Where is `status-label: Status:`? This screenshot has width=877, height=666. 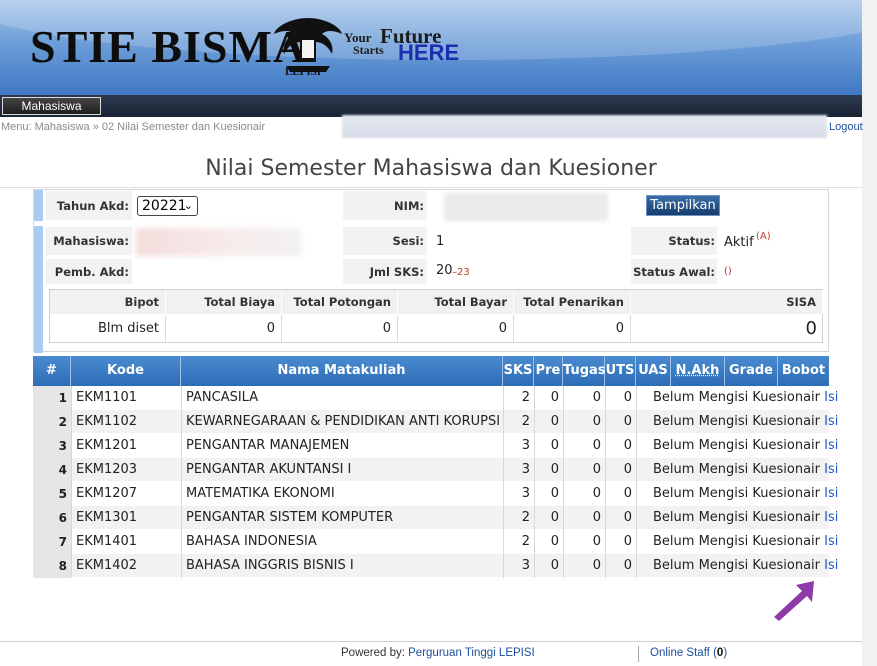
status-label: Status: is located at coordinates (691, 241).